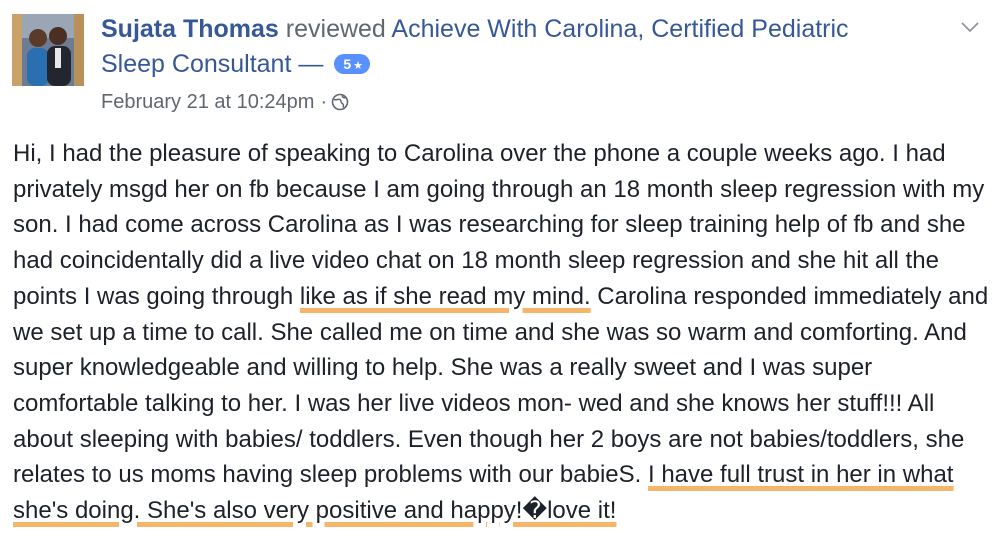 The width and height of the screenshot is (1002, 560). Describe the element at coordinates (347, 64) in the screenshot. I see `rating-value: 5` at that location.